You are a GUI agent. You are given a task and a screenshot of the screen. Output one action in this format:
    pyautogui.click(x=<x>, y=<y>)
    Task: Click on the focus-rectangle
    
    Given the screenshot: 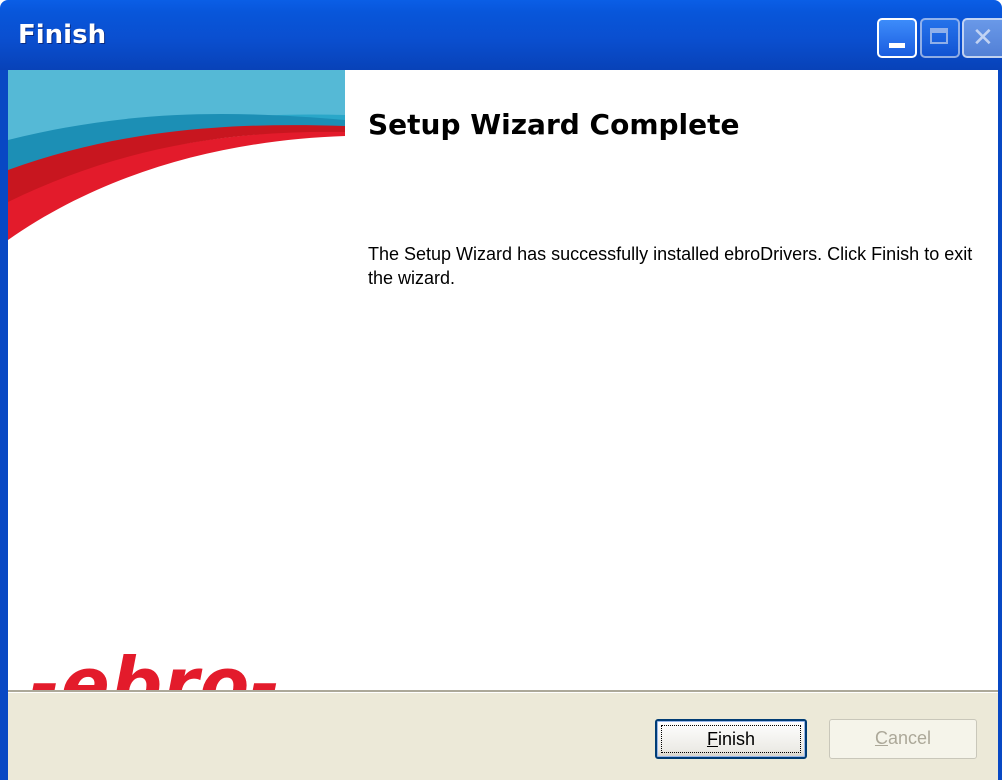 What is the action you would take?
    pyautogui.click(x=731, y=739)
    